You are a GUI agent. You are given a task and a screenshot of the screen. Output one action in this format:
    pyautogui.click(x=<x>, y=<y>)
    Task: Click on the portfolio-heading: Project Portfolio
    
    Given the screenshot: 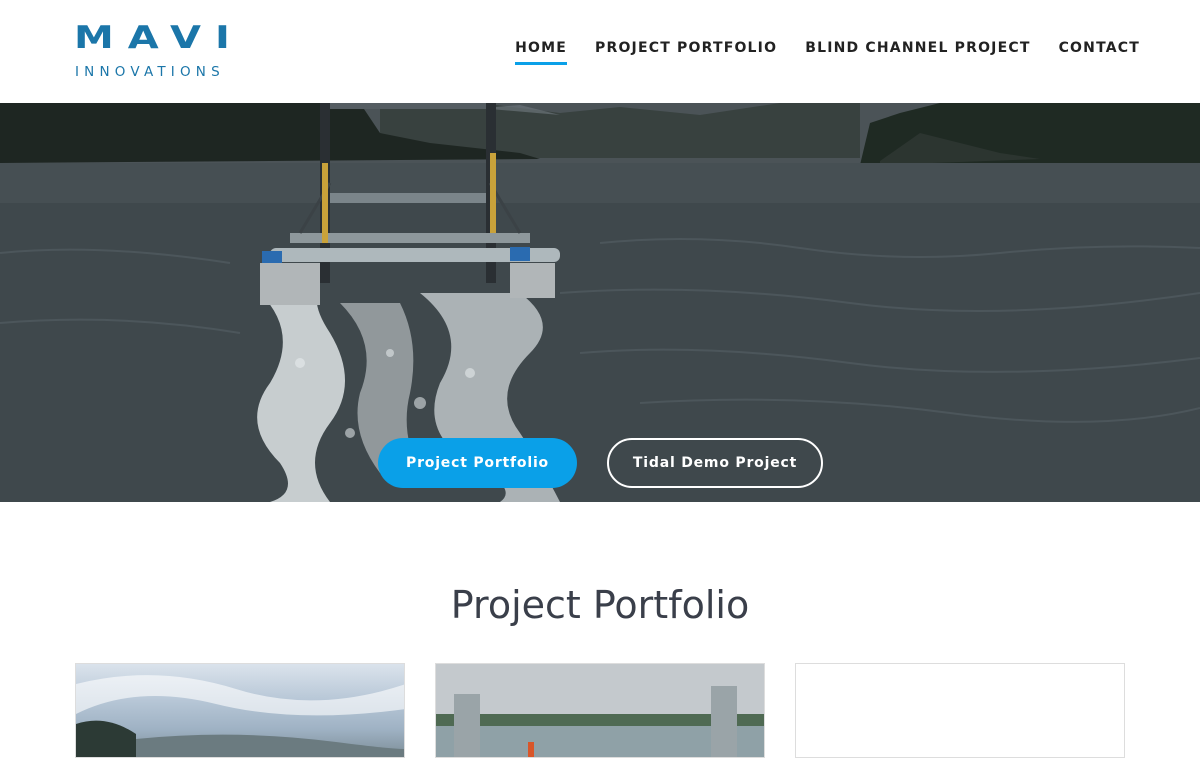 What is the action you would take?
    pyautogui.click(x=600, y=605)
    